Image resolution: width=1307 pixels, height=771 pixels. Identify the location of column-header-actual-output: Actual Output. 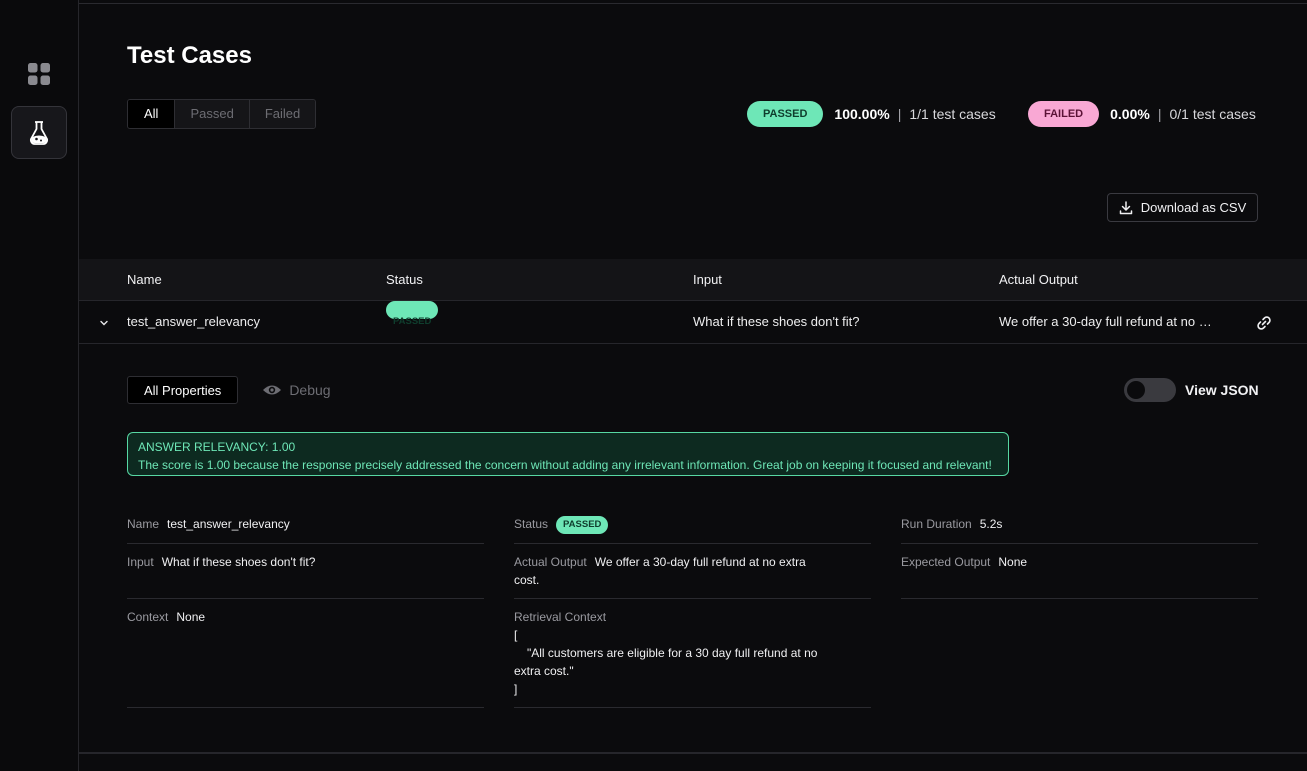
(1038, 280).